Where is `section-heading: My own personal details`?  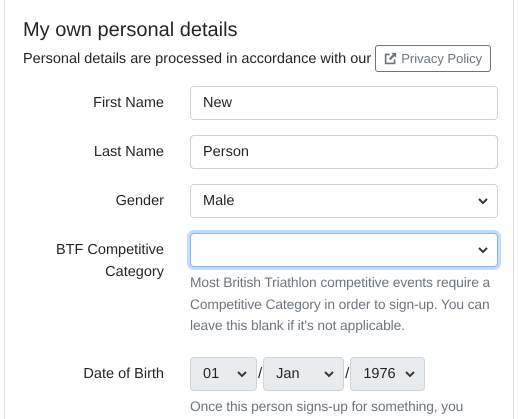
section-heading: My own personal details is located at coordinates (131, 30).